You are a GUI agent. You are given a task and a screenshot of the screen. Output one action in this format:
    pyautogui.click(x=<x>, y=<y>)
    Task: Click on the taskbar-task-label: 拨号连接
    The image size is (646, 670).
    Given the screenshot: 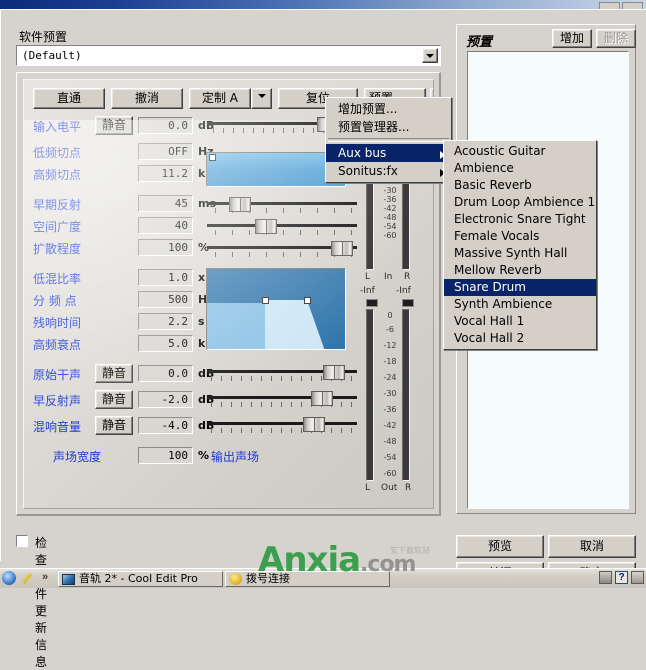 What is the action you would take?
    pyautogui.click(x=268, y=578)
    